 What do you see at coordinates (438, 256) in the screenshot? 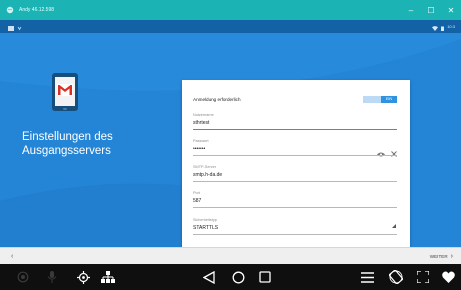
I see `next-button-label: WEITER` at bounding box center [438, 256].